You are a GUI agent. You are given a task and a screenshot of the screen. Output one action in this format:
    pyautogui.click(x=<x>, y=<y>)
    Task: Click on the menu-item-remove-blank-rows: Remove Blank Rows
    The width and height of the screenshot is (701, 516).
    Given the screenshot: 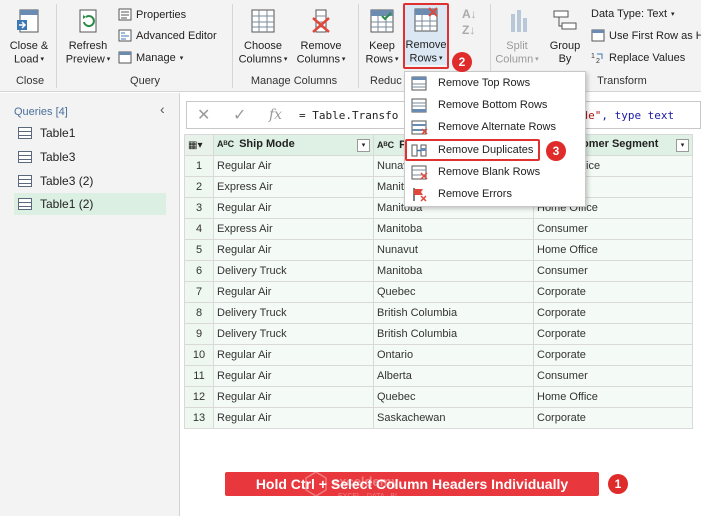 What is the action you would take?
    pyautogui.click(x=497, y=172)
    